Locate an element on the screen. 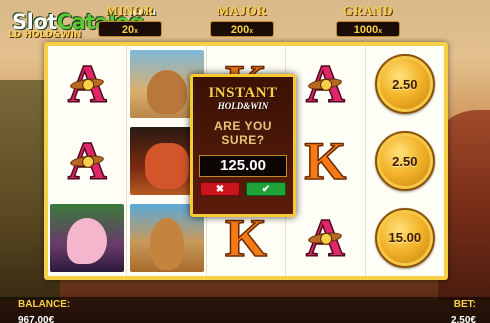 This screenshot has width=490, height=323. dialog-question: ARE YOU SURE? is located at coordinates (243, 133).